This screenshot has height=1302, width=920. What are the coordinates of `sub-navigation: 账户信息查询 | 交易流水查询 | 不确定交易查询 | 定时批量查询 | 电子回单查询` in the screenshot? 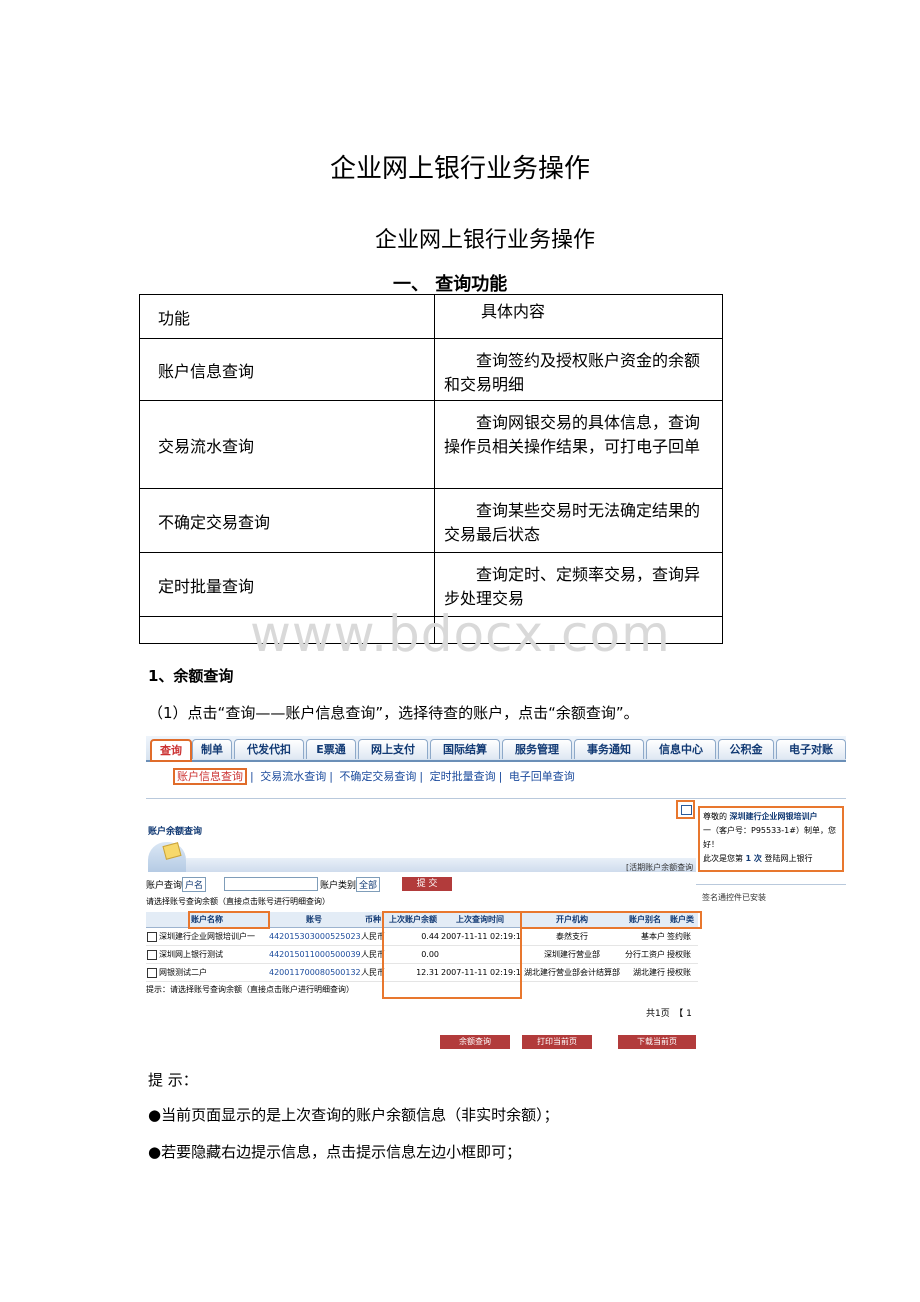 It's located at (374, 776).